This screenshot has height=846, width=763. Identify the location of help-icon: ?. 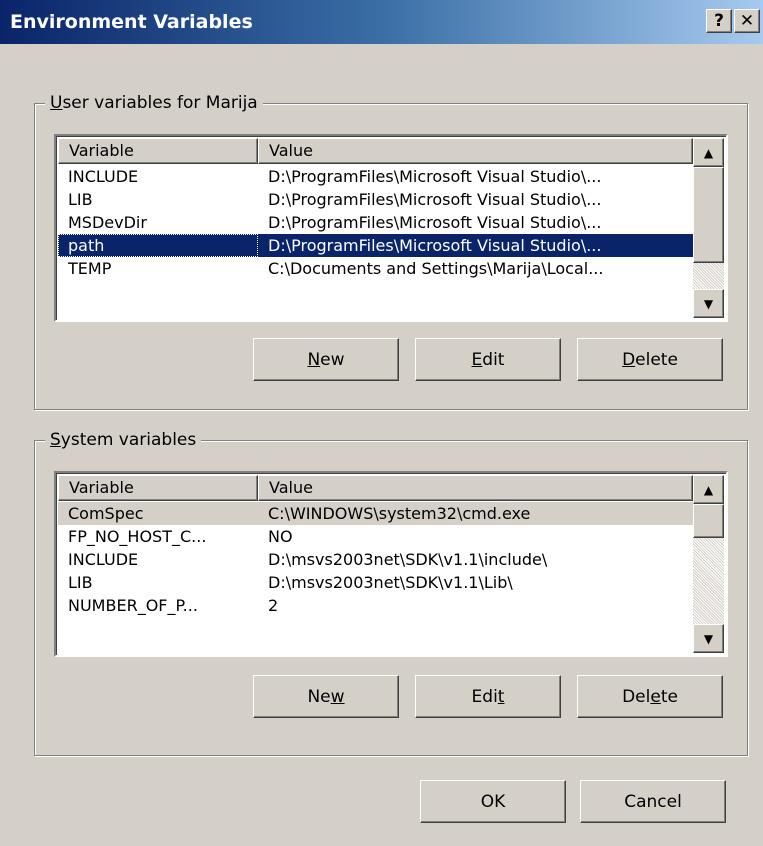
(719, 21).